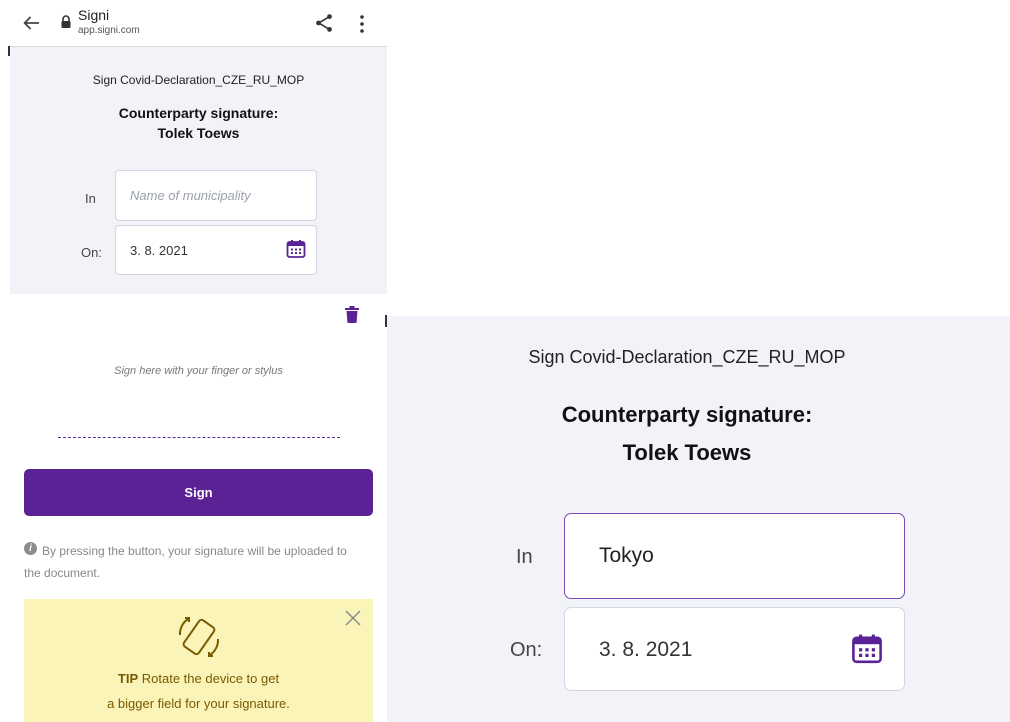 This screenshot has height=722, width=1010. I want to click on tip-text-line1: TIP Rotate the device to get, so click(198, 678).